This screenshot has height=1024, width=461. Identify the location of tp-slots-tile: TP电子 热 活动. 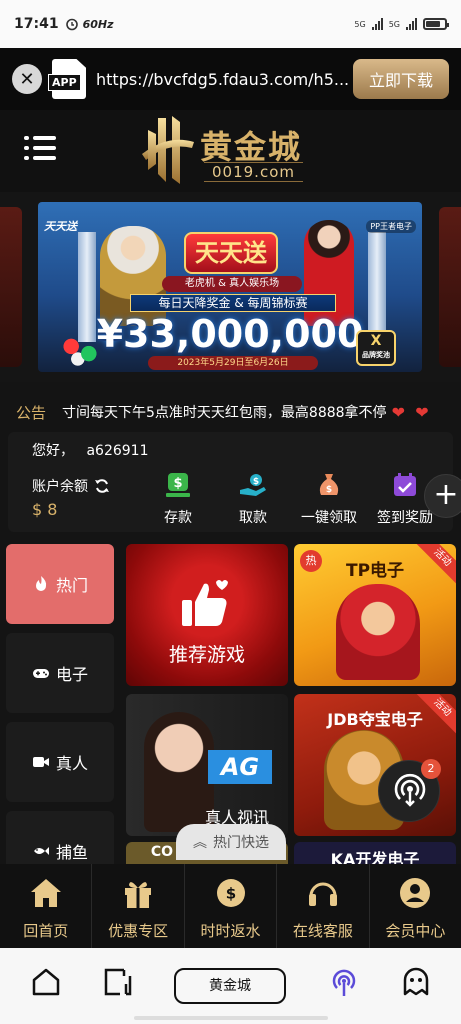
(375, 615).